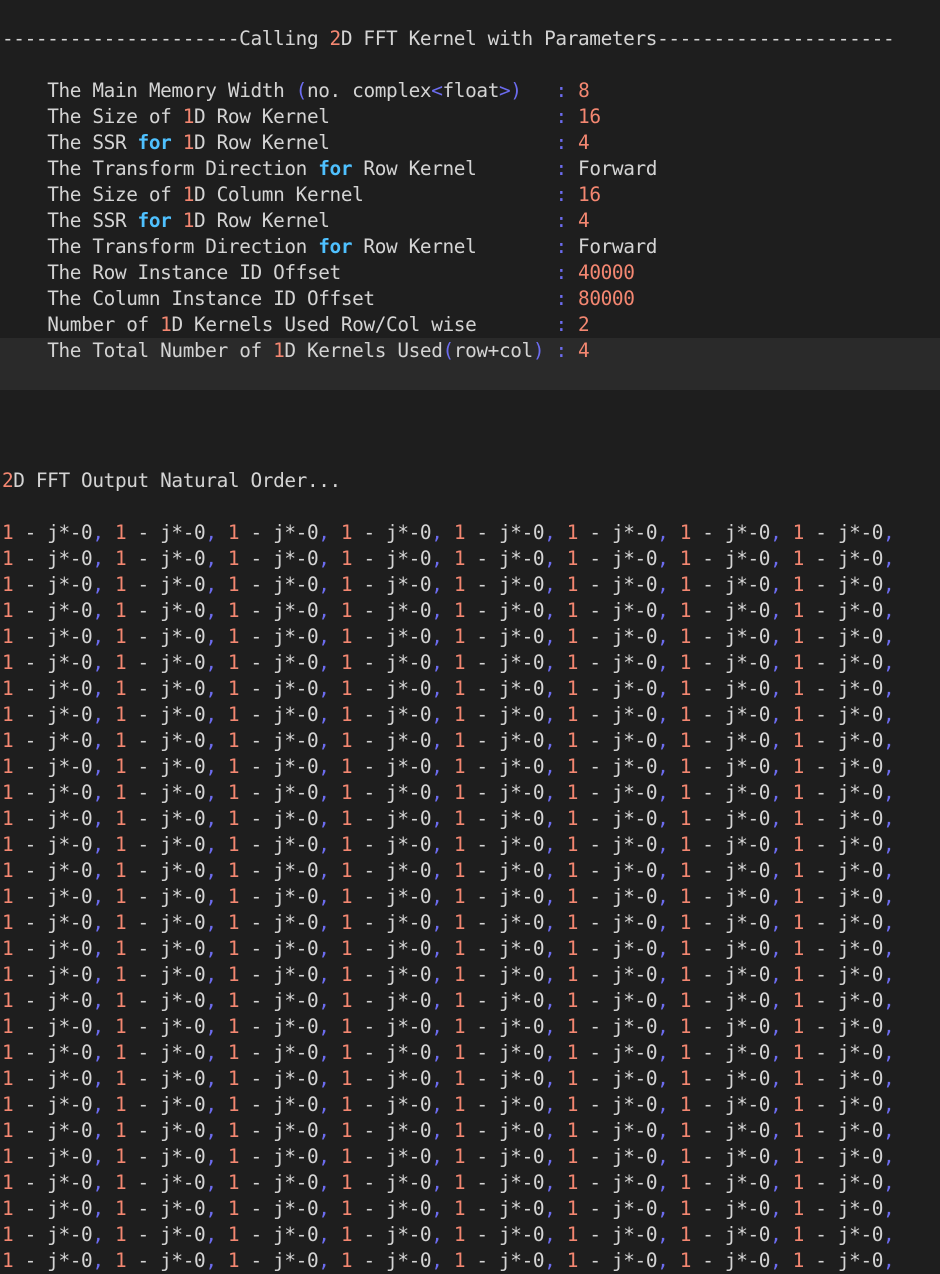 The height and width of the screenshot is (1274, 940). Describe the element at coordinates (104, 324) in the screenshot. I see `label-text: Number of` at that location.